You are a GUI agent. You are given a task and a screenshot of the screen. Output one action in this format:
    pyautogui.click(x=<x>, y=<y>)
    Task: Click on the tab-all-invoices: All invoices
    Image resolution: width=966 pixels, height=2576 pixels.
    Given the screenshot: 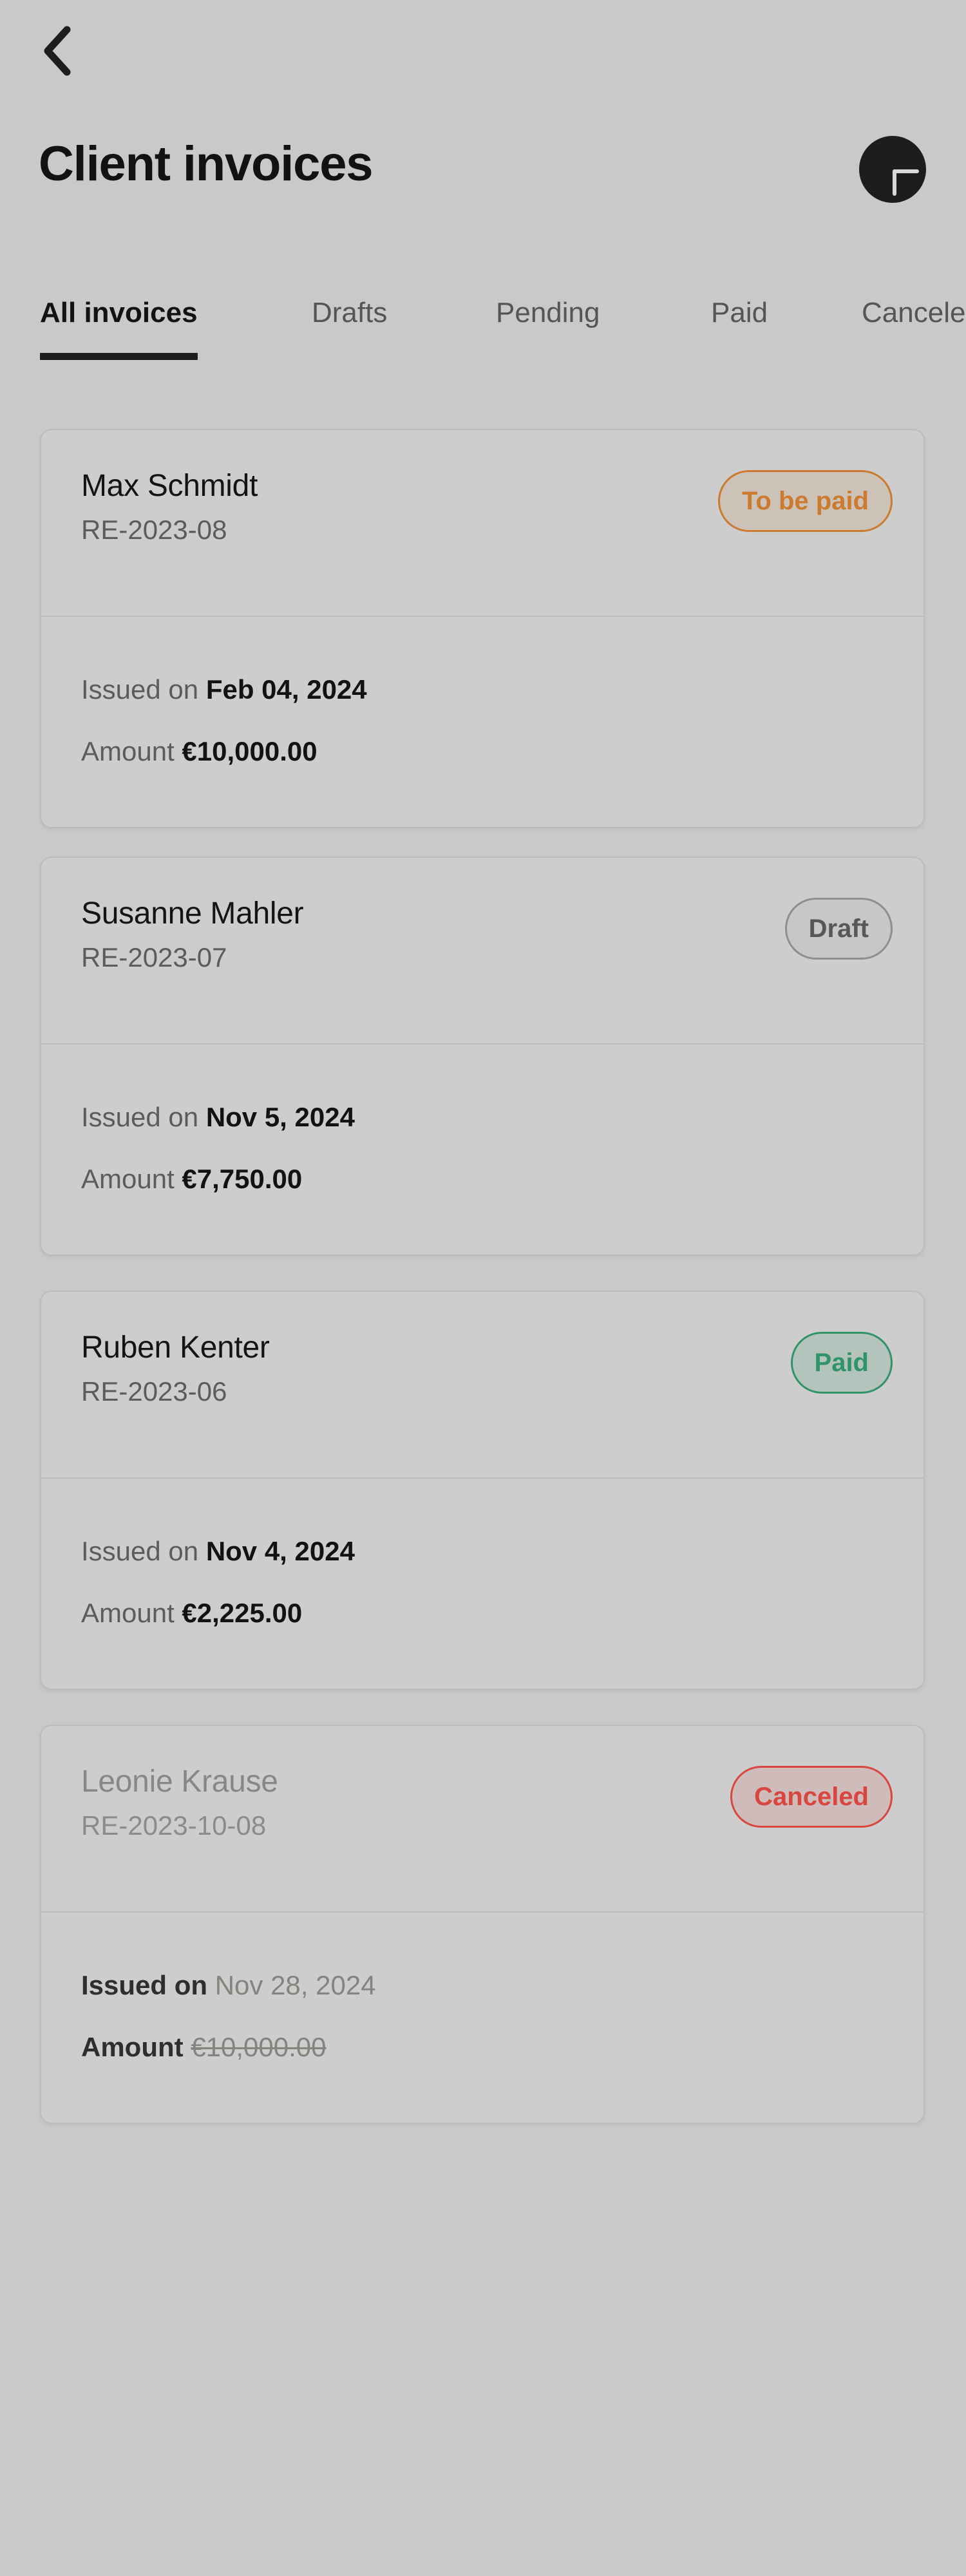 What is the action you would take?
    pyautogui.click(x=119, y=326)
    